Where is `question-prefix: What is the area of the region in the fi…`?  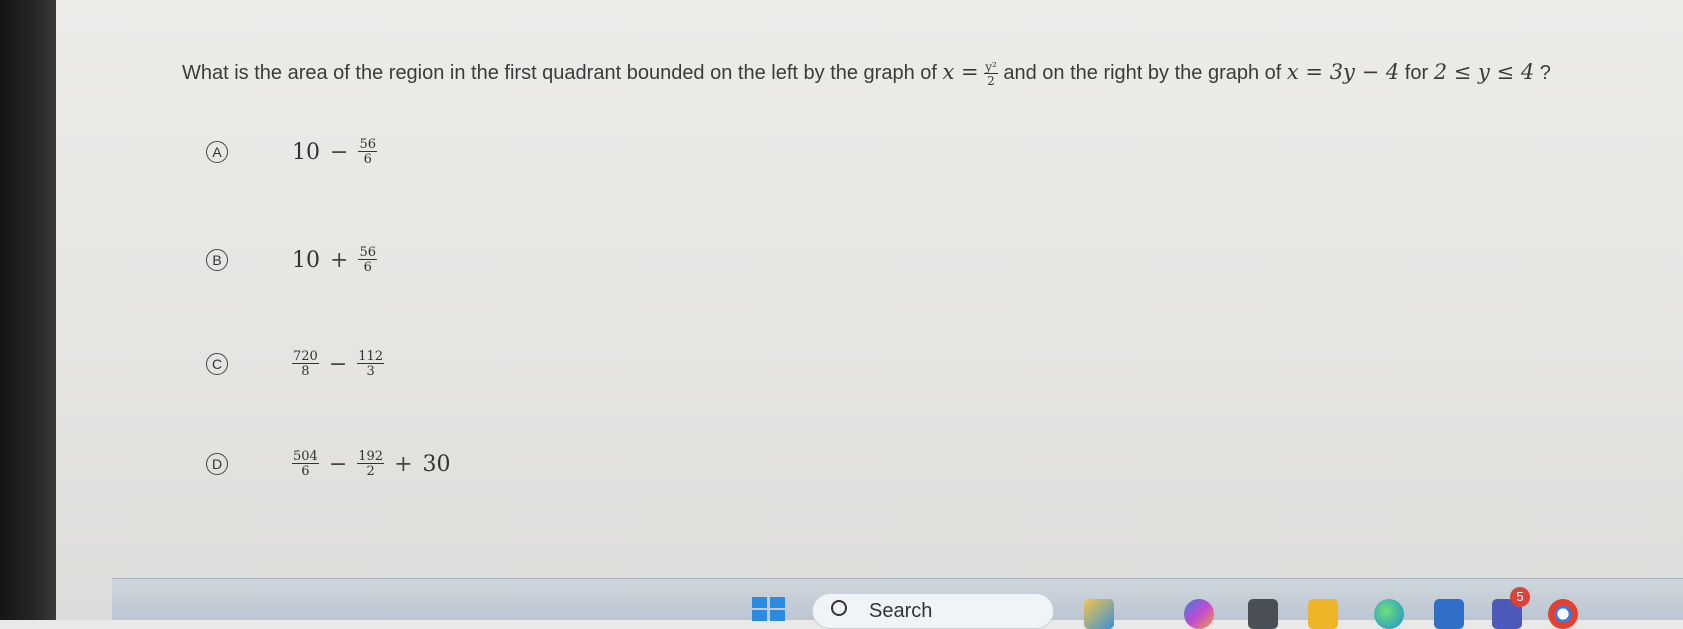 question-prefix: What is the area of the region in the fi… is located at coordinates (559, 73).